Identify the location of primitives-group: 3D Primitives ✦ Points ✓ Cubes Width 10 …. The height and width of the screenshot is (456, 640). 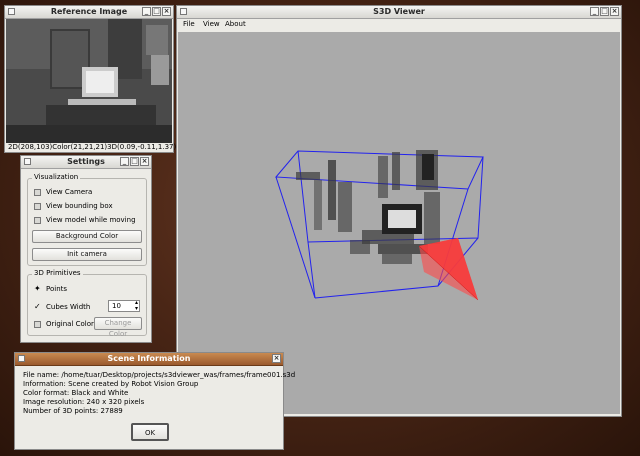
(87, 303).